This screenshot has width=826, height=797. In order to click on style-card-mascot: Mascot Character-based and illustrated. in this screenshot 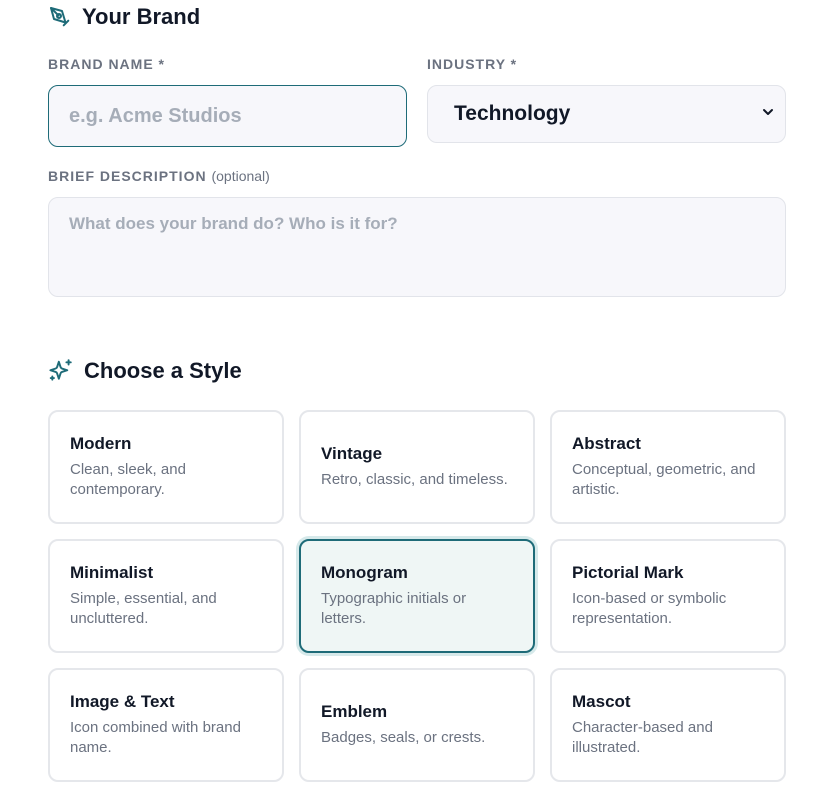, I will do `click(668, 725)`.